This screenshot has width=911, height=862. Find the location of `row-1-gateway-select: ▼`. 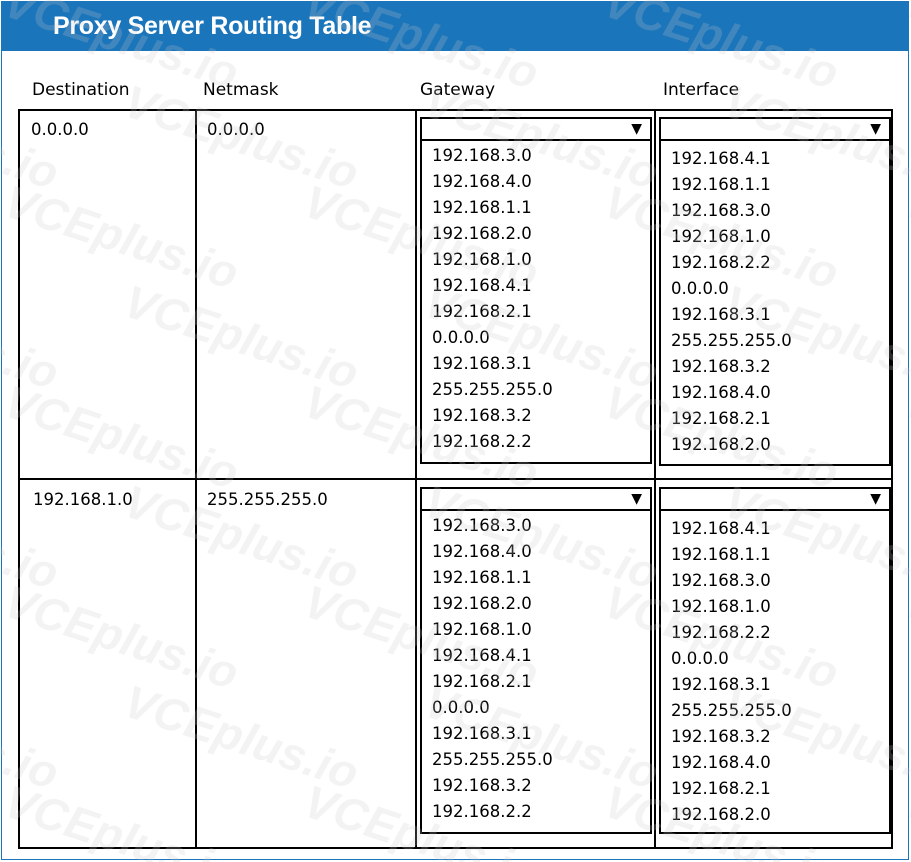

row-1-gateway-select: ▼ is located at coordinates (536, 130).